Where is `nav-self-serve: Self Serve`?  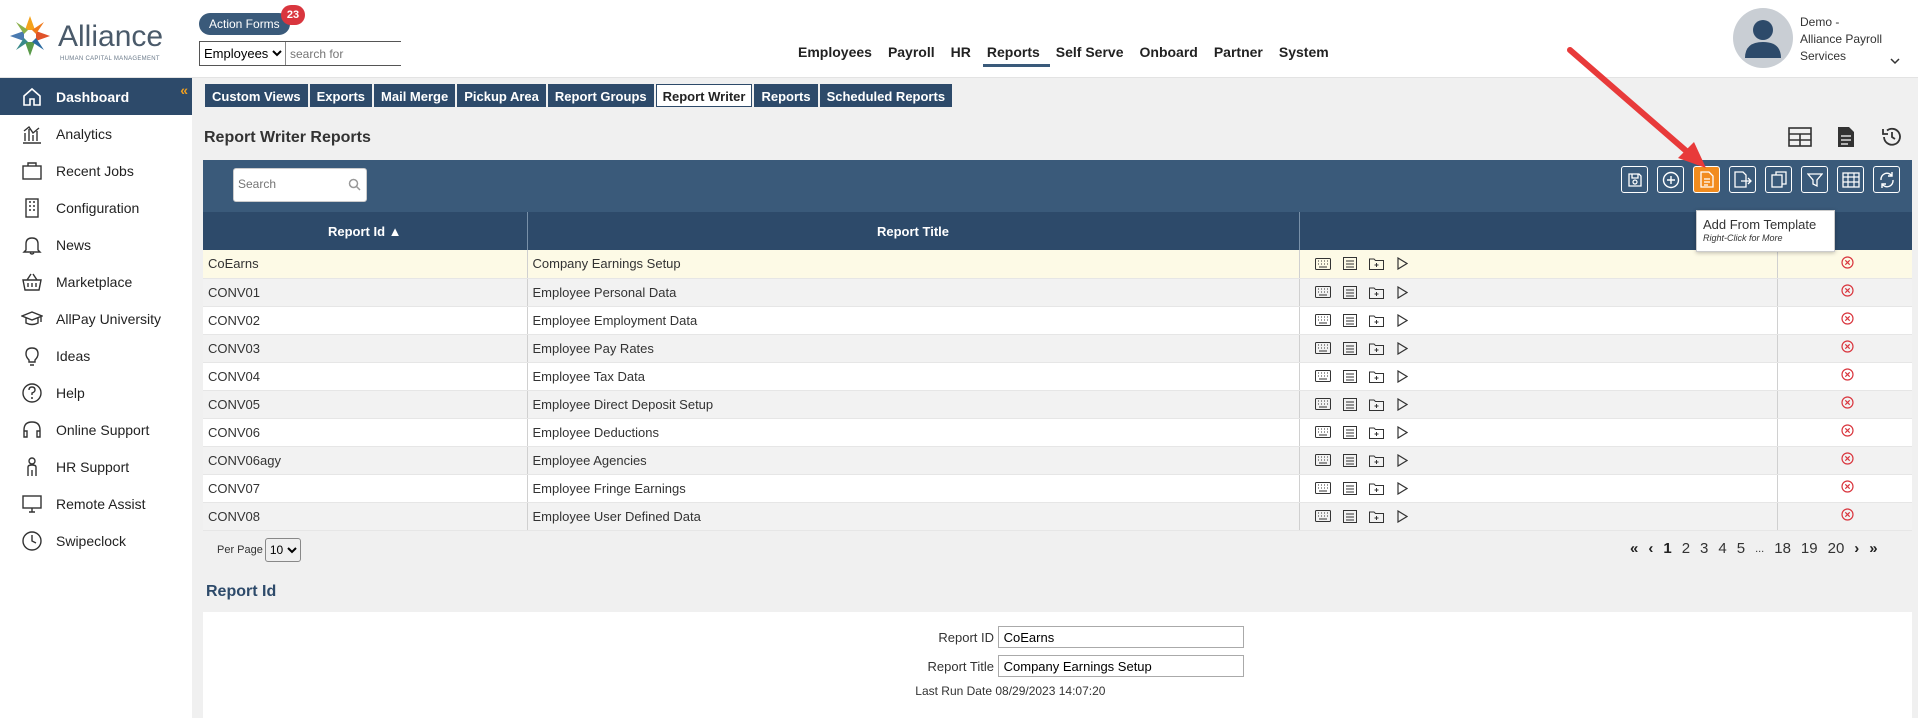
nav-self-serve: Self Serve is located at coordinates (1090, 52).